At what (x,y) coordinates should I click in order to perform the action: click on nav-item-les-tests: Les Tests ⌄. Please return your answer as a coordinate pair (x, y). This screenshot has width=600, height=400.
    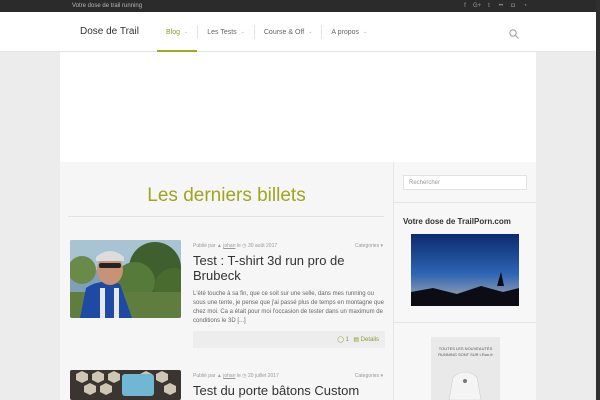
    Looking at the image, I should click on (226, 32).